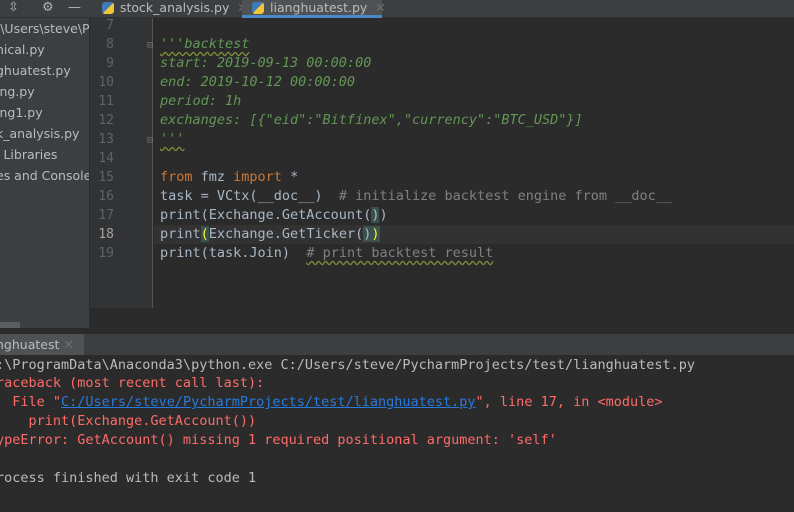 The width and height of the screenshot is (794, 512). What do you see at coordinates (249, 196) in the screenshot?
I see `code-text: task = VCtx(__doc__)` at bounding box center [249, 196].